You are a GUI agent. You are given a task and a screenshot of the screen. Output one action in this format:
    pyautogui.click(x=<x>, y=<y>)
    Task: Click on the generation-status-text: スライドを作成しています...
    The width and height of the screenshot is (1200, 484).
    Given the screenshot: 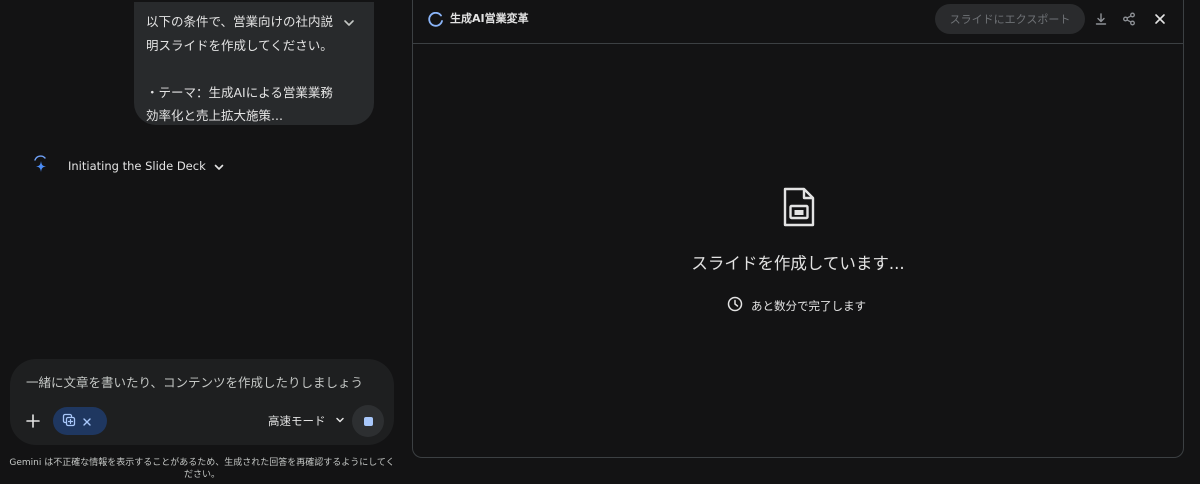 What is the action you would take?
    pyautogui.click(x=798, y=263)
    